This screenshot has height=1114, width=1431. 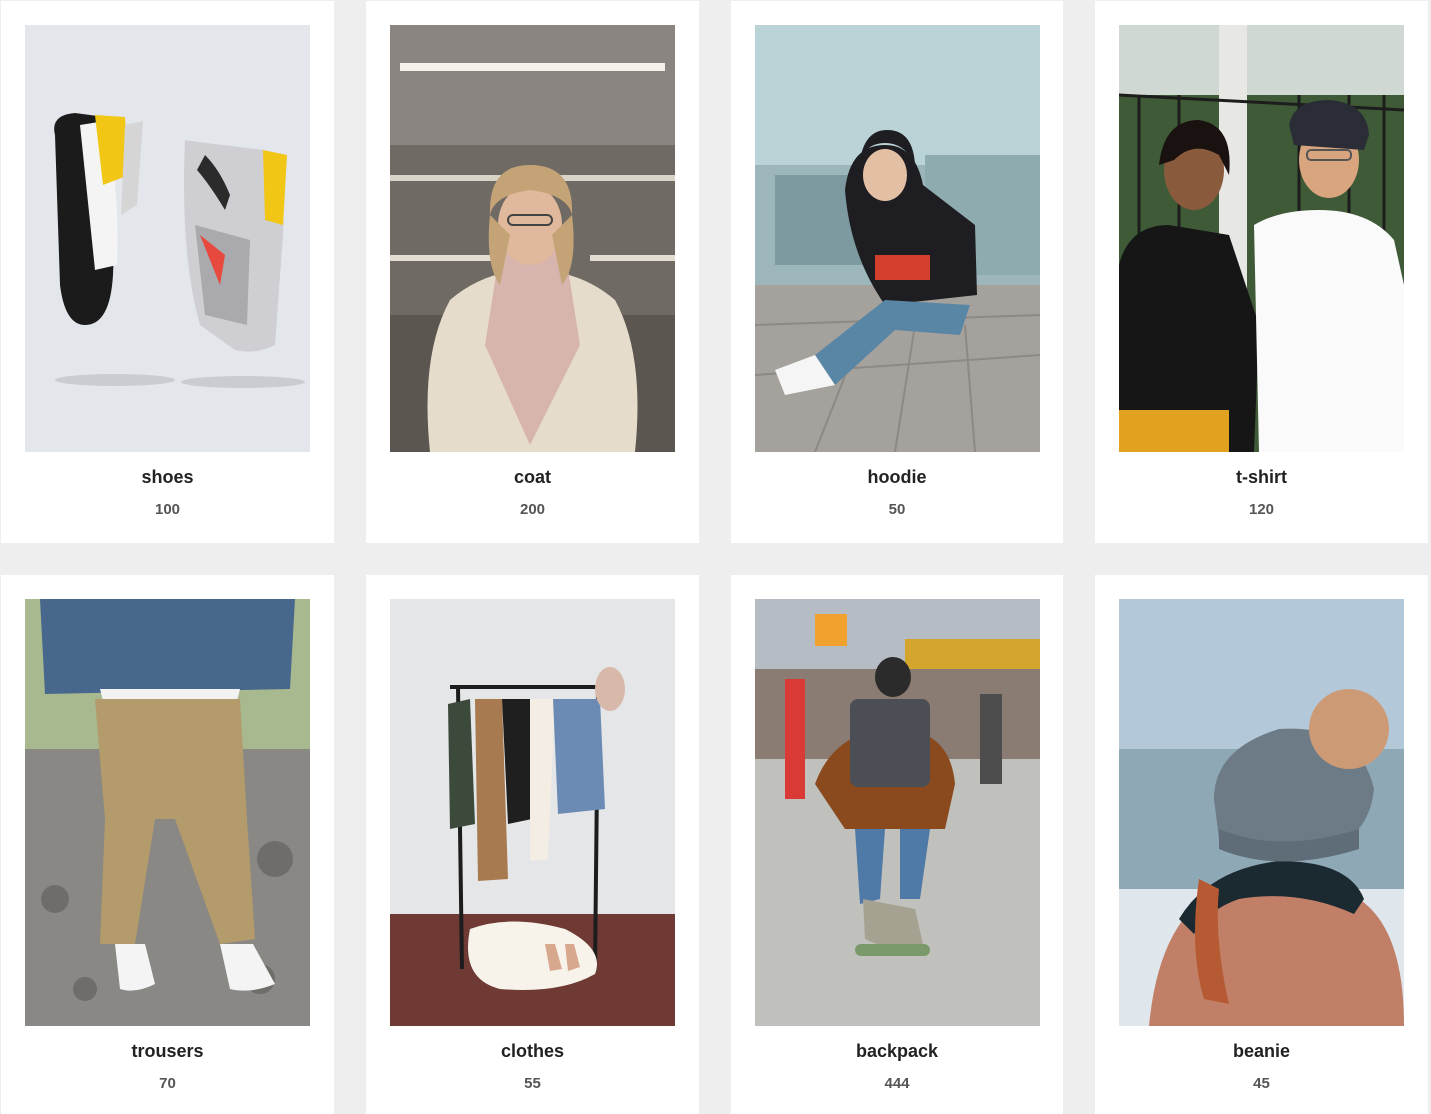 I want to click on product-image-trousers, so click(x=167, y=812).